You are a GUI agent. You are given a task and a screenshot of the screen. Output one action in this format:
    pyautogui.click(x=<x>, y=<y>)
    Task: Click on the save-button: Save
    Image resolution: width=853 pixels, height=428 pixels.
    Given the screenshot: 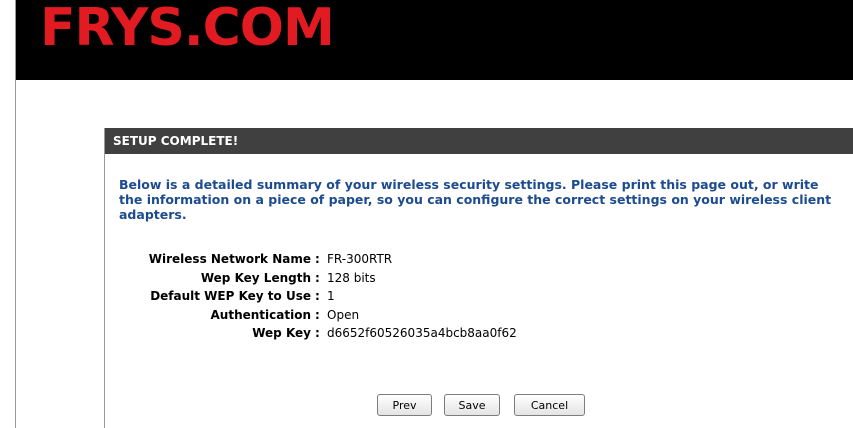 What is the action you would take?
    pyautogui.click(x=472, y=405)
    